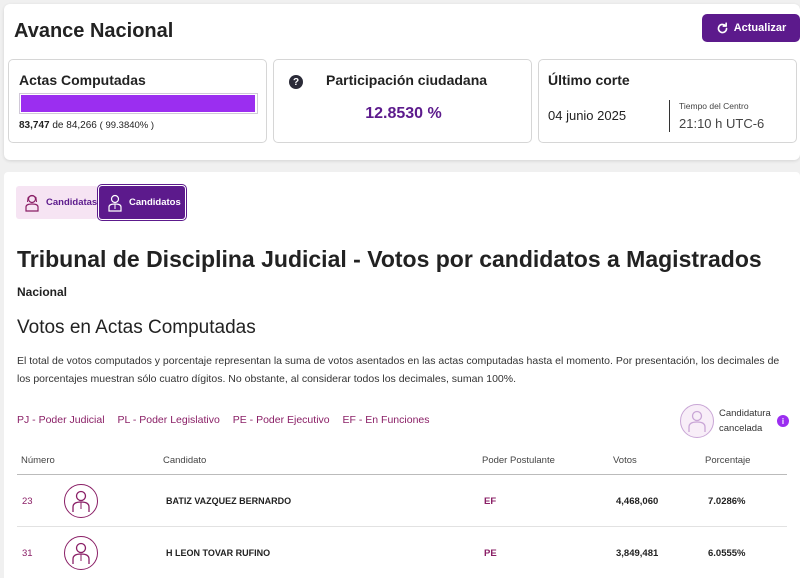 This screenshot has height=578, width=800. Describe the element at coordinates (72, 202) in the screenshot. I see `tab-candidatas-label: Candidatas` at that location.